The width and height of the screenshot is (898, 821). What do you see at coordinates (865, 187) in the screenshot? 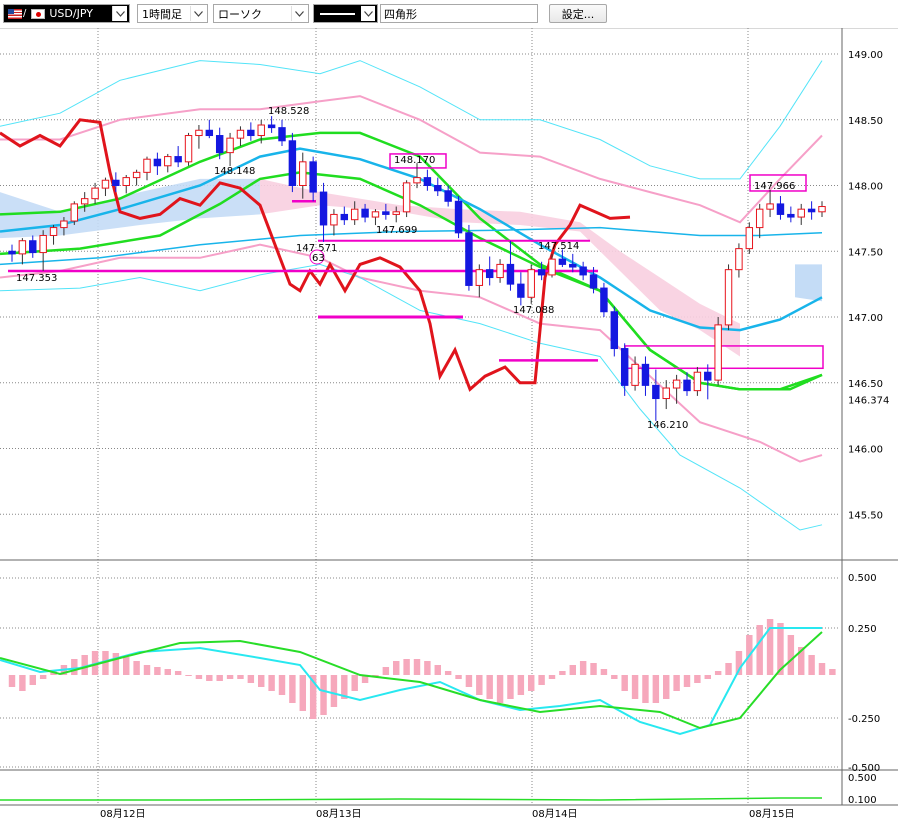
I see `price-tick-label: 148.00` at bounding box center [865, 187].